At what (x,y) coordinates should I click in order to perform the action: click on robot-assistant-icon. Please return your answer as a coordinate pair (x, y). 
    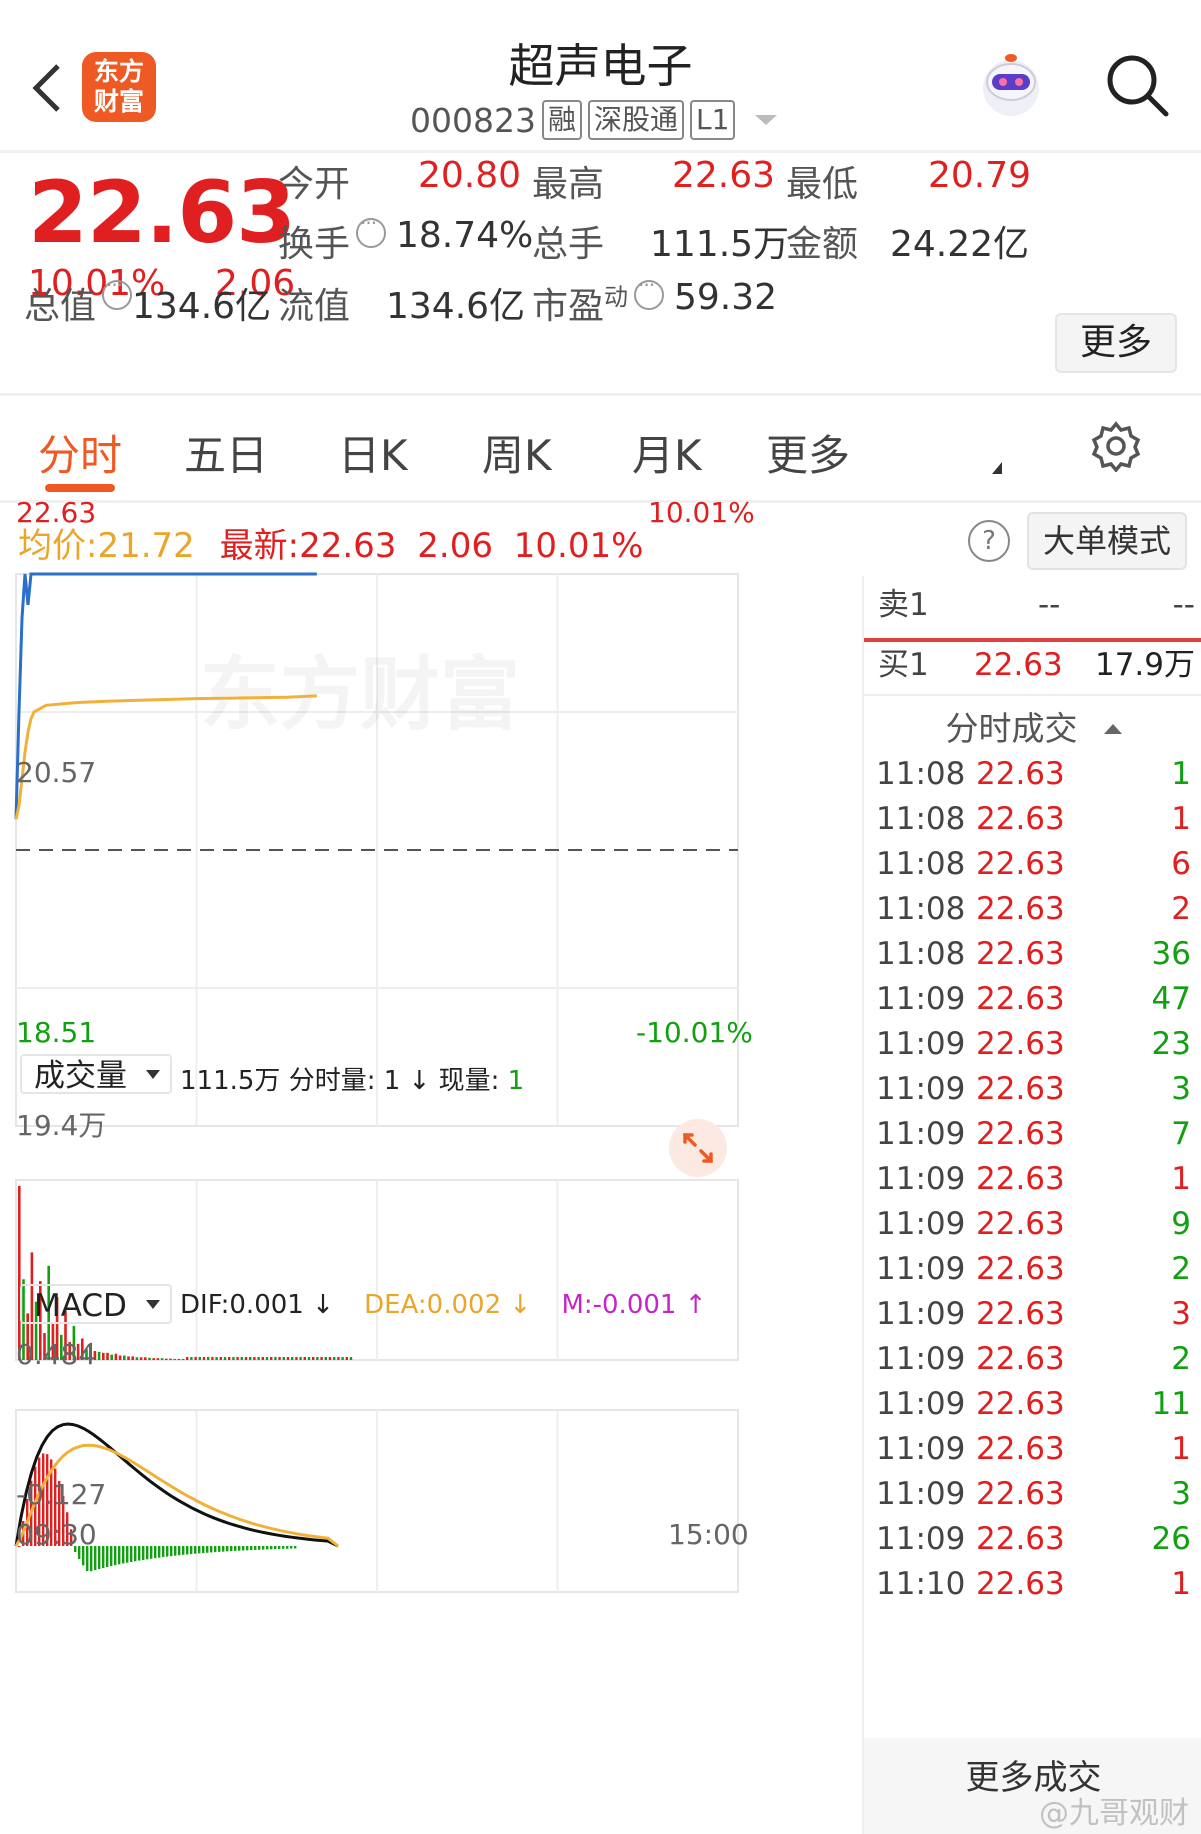
    Looking at the image, I should click on (1011, 84).